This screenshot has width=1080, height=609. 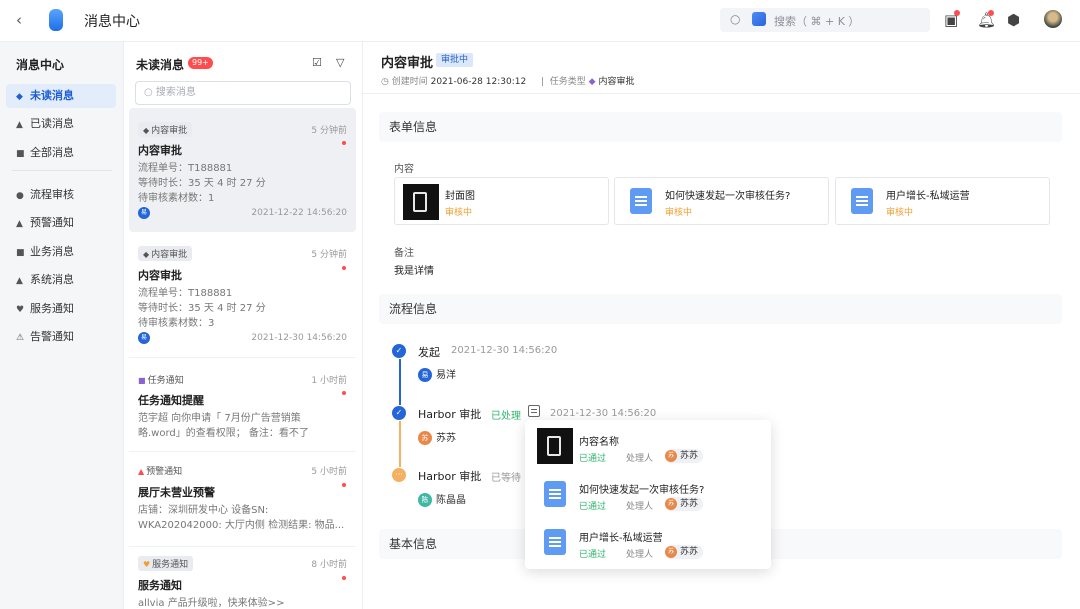 I want to click on list-item: ♥ 服务通知 8 小时前 服务通知 allvia 产品升级啦，快来体验>>, so click(x=242, y=578).